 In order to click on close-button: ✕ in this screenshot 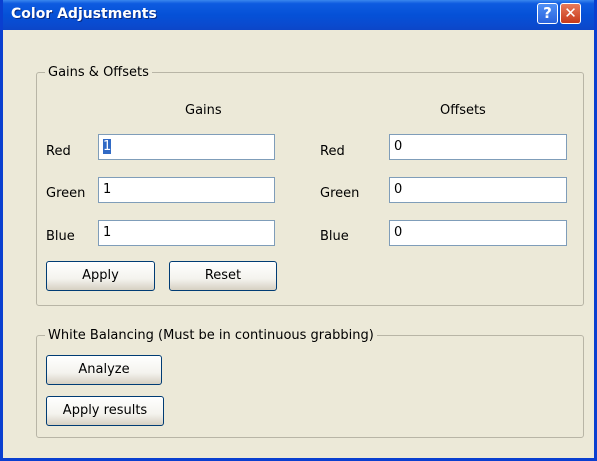, I will do `click(570, 13)`.